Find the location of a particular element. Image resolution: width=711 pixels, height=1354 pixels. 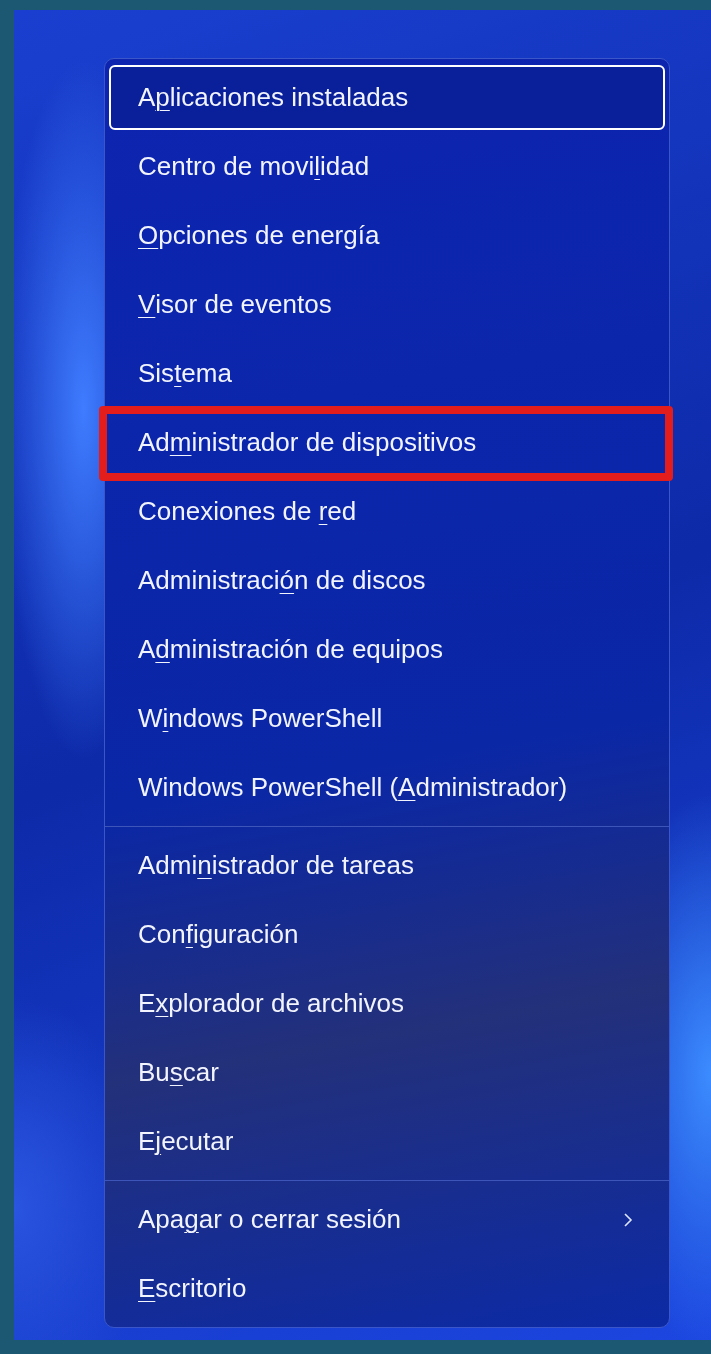

menu-item: Escritorio is located at coordinates (387, 1288).